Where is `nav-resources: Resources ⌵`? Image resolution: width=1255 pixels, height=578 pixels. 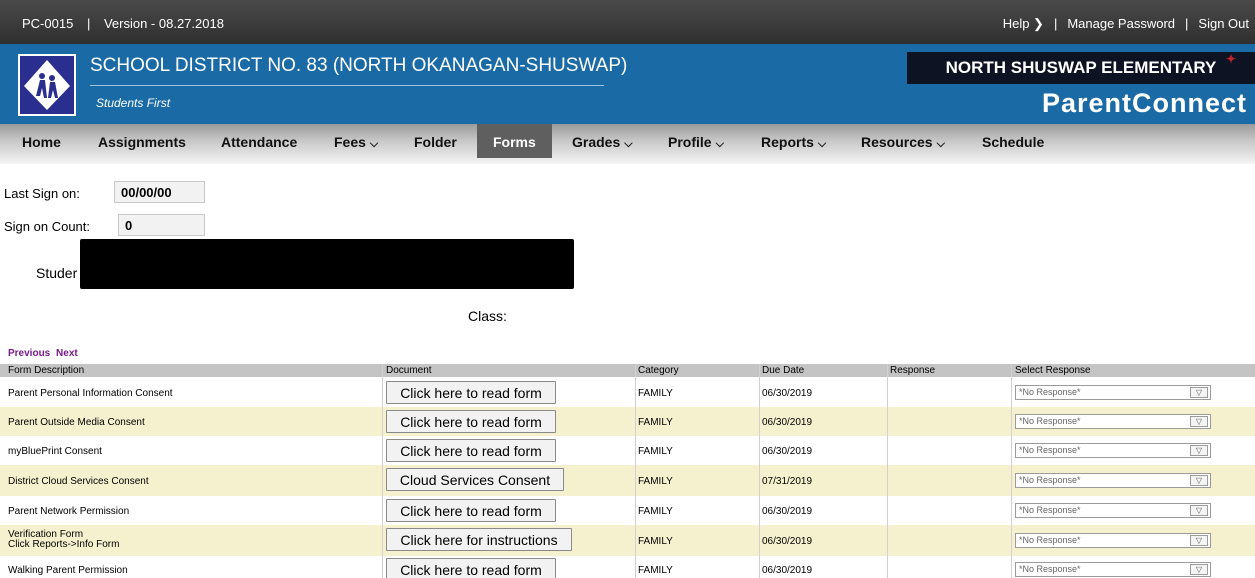
nav-resources: Resources ⌵ is located at coordinates (903, 141).